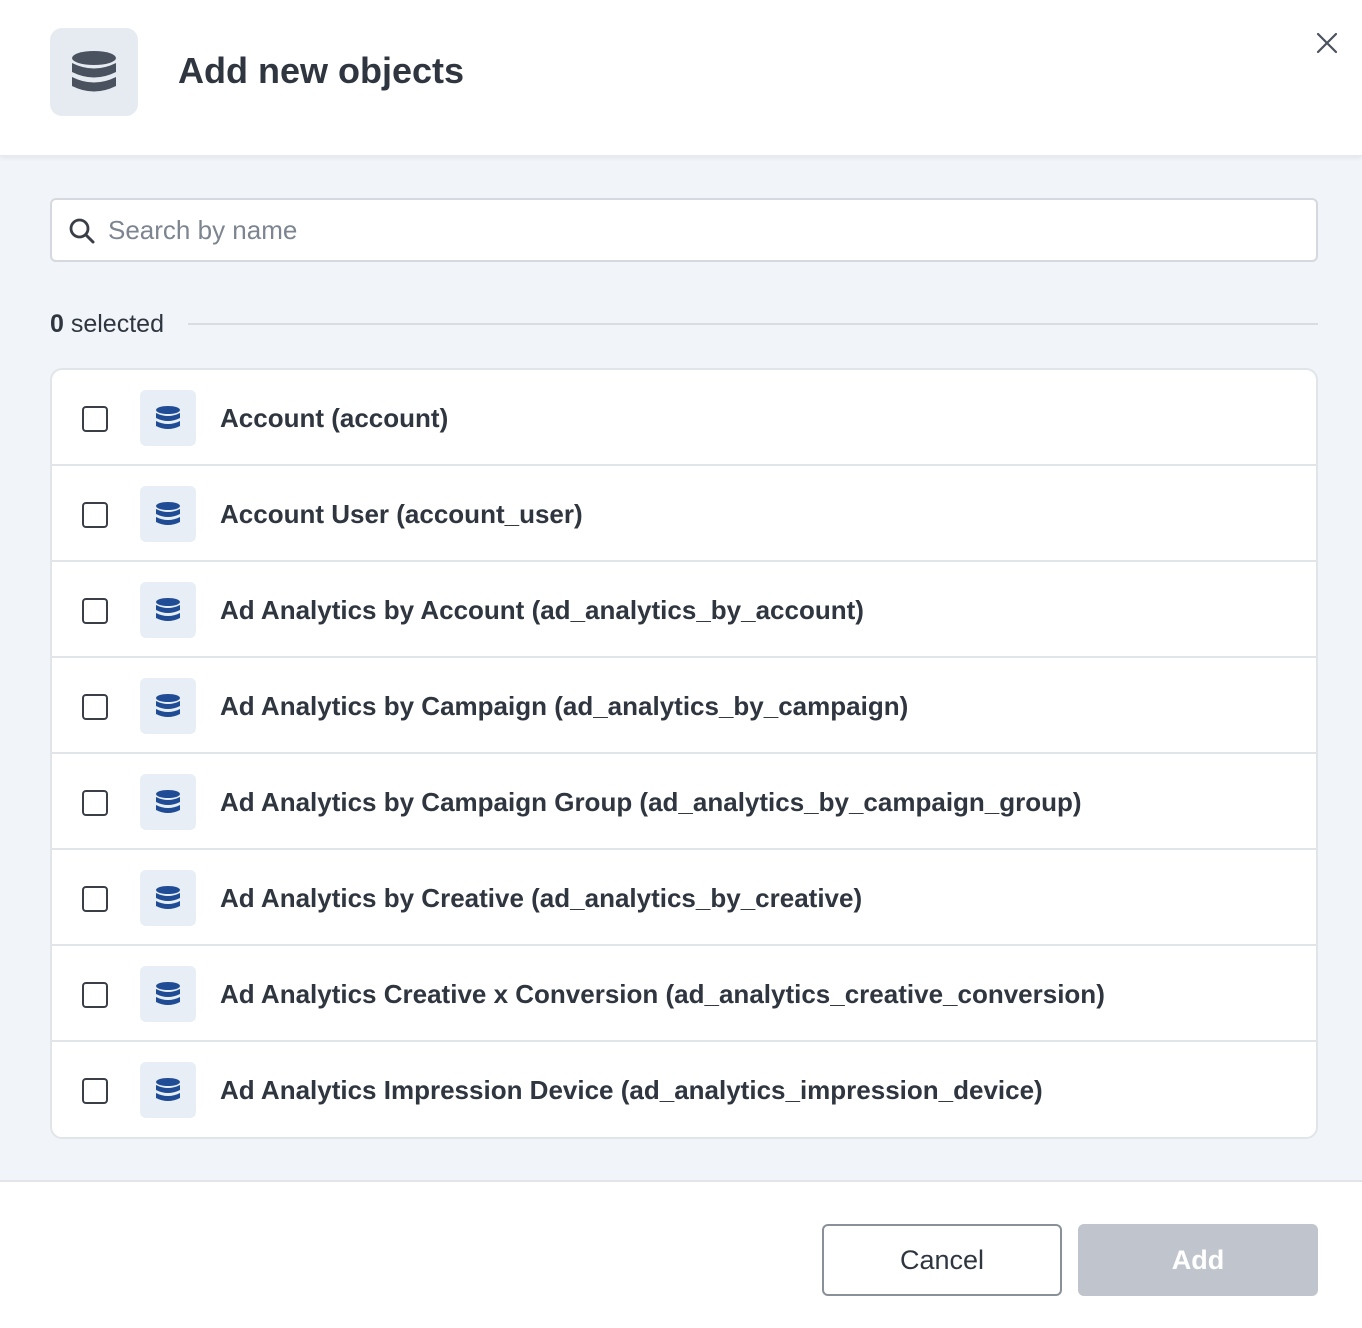 The height and width of the screenshot is (1328, 1362). I want to click on item-label: Account (account), so click(334, 418).